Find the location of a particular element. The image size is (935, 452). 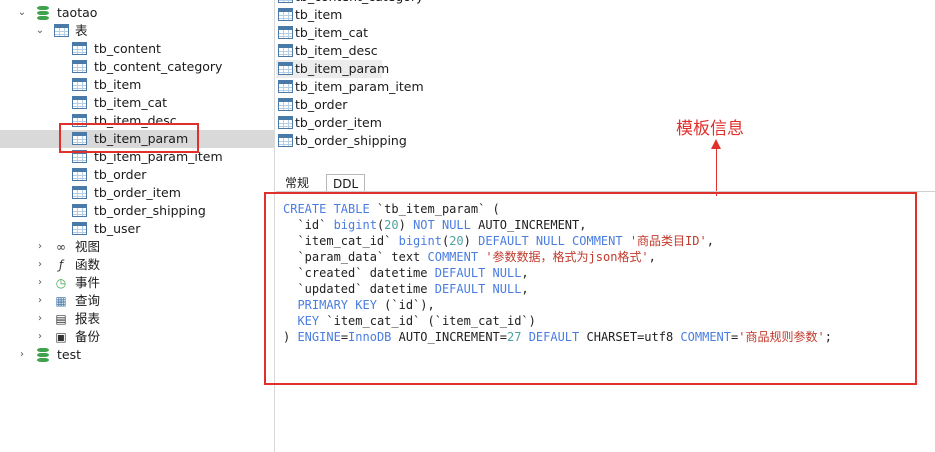

tree-folder-label: 视图 is located at coordinates (88, 246).